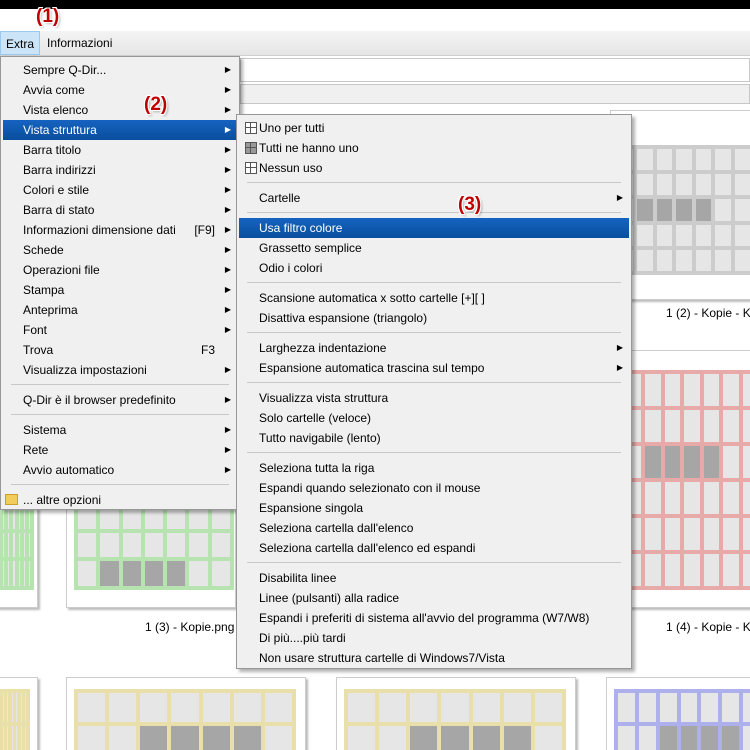 The height and width of the screenshot is (750, 750). I want to click on menu-item-rete: Rete ▶, so click(120, 450).